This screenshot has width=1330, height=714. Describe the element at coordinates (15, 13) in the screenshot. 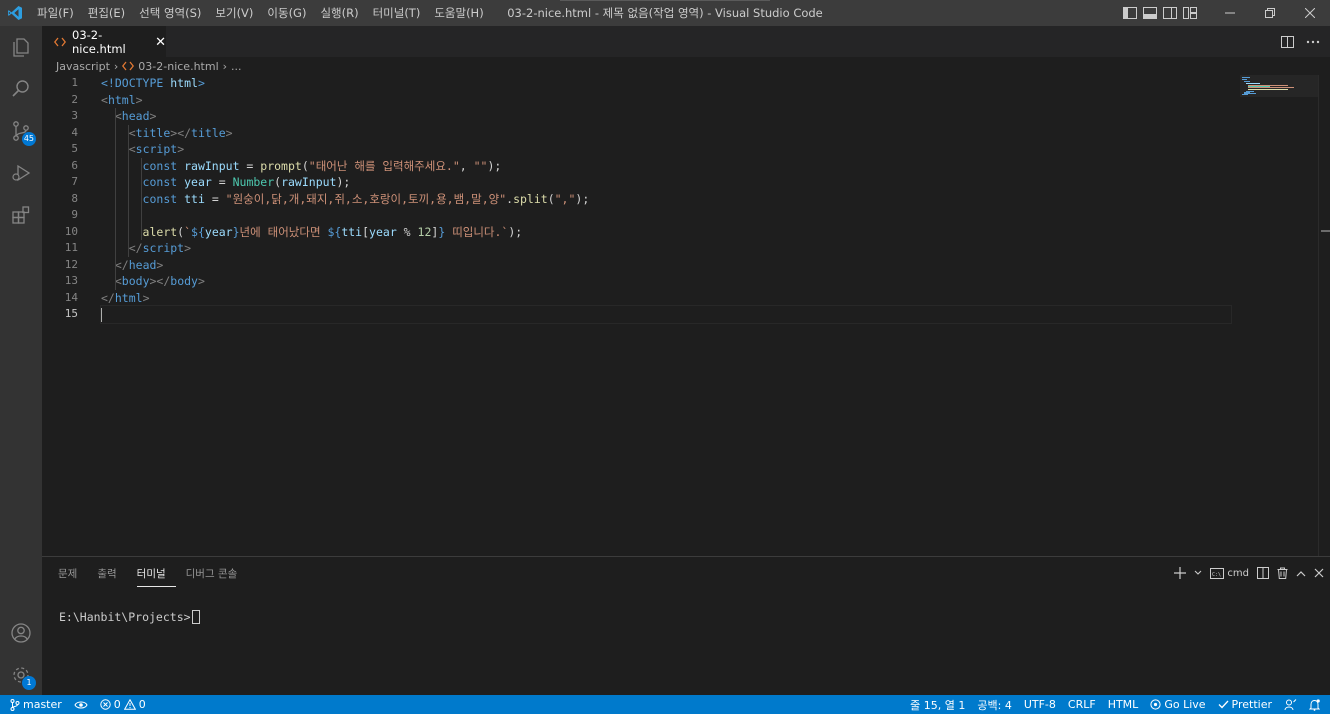

I see `vscode-logo-icon` at that location.